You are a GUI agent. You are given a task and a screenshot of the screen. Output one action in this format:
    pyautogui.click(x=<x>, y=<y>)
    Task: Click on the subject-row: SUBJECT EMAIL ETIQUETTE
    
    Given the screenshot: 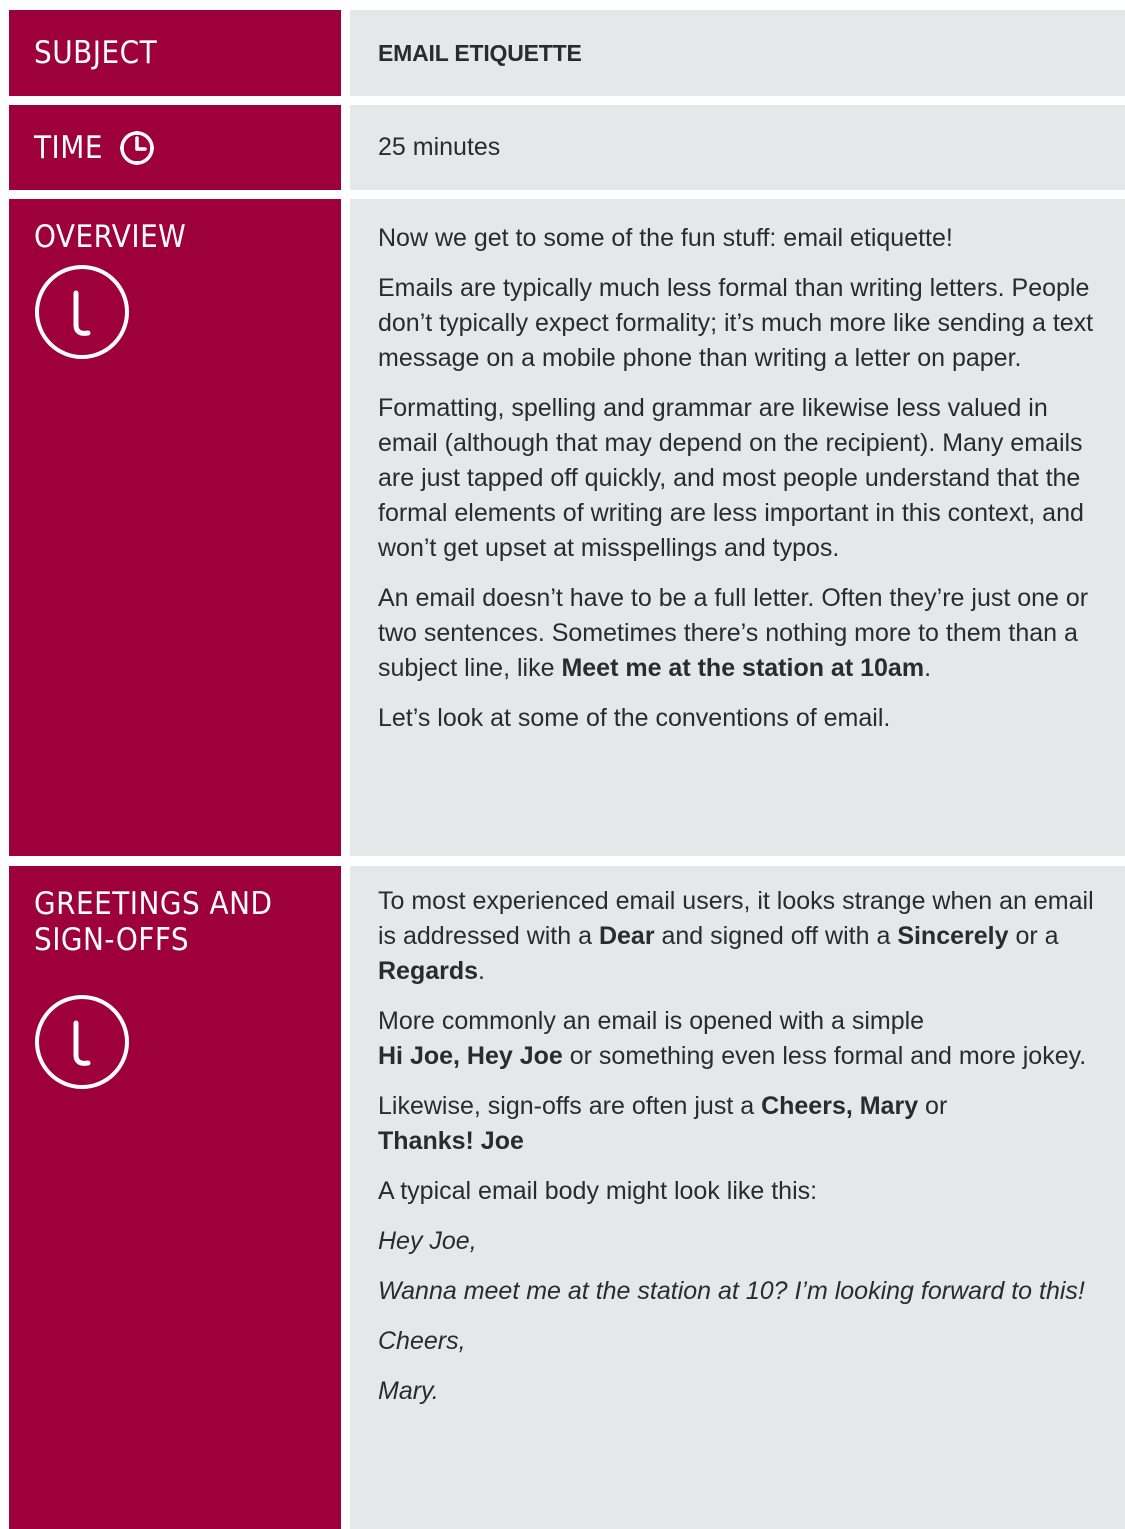 What is the action you would take?
    pyautogui.click(x=567, y=53)
    